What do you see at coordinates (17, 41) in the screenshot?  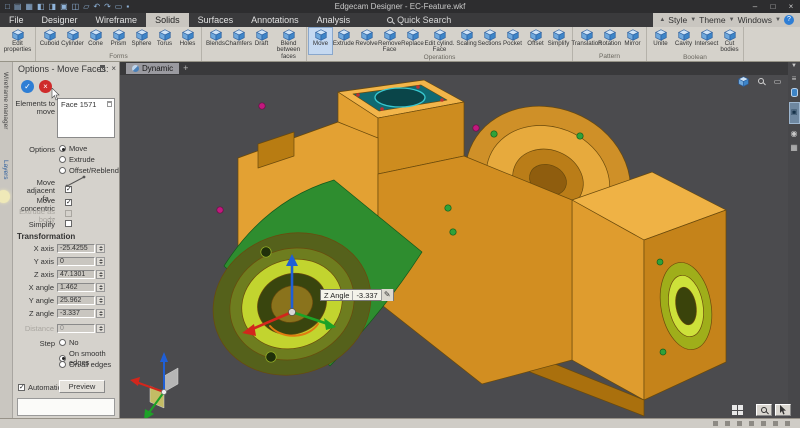 I see `ribbon-item-edit-properties: Edit properties` at bounding box center [17, 41].